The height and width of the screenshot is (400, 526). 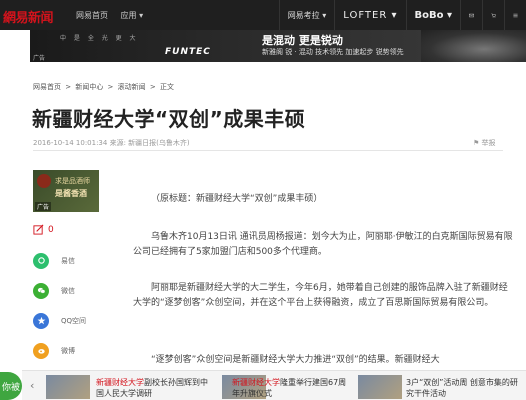 I want to click on ad-seal-icon, so click(x=44, y=181).